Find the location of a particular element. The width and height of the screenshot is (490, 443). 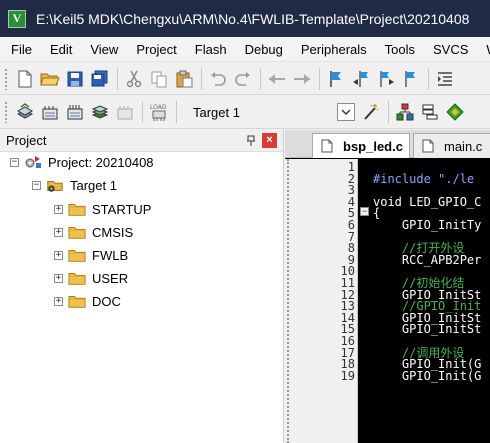

indent-button is located at coordinates (445, 79).